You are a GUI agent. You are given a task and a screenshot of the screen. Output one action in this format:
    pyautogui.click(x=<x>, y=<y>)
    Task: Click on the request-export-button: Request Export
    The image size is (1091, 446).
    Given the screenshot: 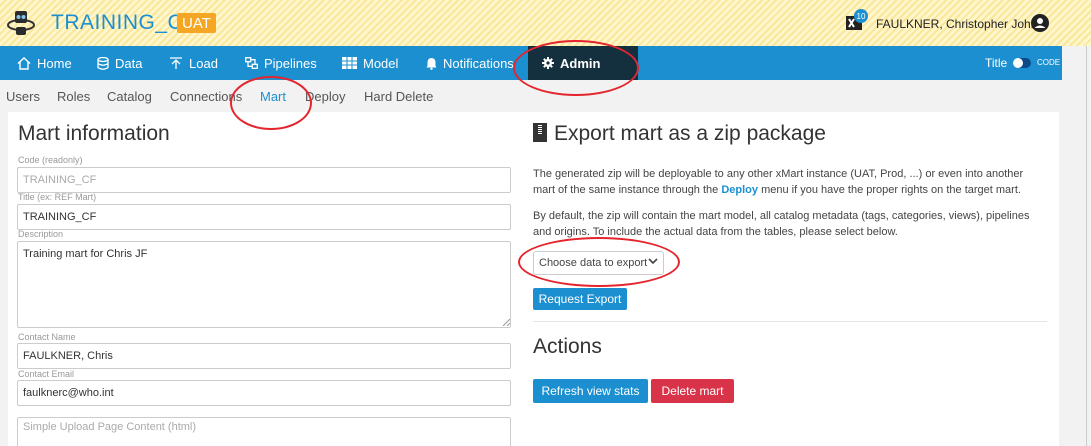 What is the action you would take?
    pyautogui.click(x=580, y=299)
    